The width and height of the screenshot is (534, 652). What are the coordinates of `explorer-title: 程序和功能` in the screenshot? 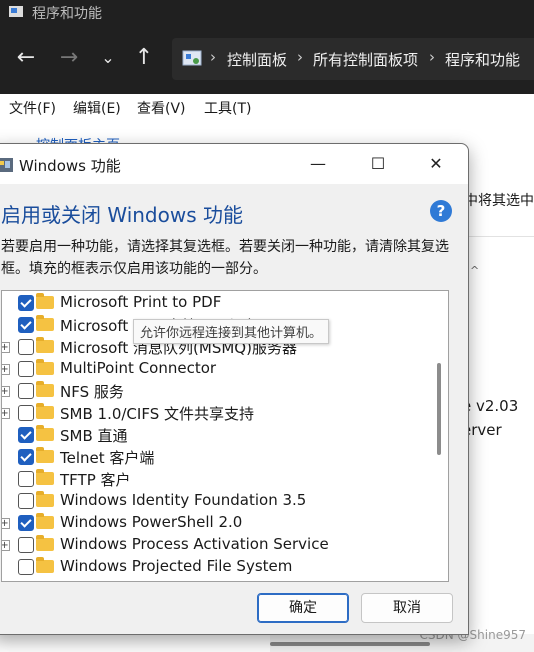 It's located at (67, 14).